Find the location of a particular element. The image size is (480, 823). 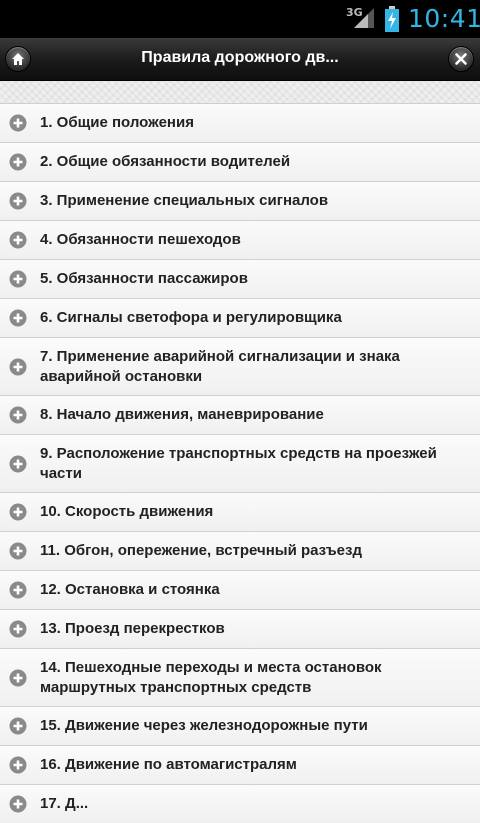

list-item: 10. Скорость движения is located at coordinates (240, 511).